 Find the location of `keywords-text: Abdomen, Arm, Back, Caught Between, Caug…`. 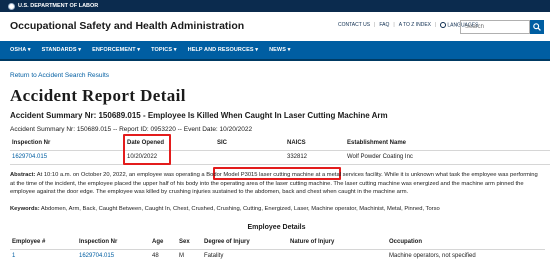

keywords-text: Abdomen, Arm, Back, Caught Between, Caug… is located at coordinates (239, 209).